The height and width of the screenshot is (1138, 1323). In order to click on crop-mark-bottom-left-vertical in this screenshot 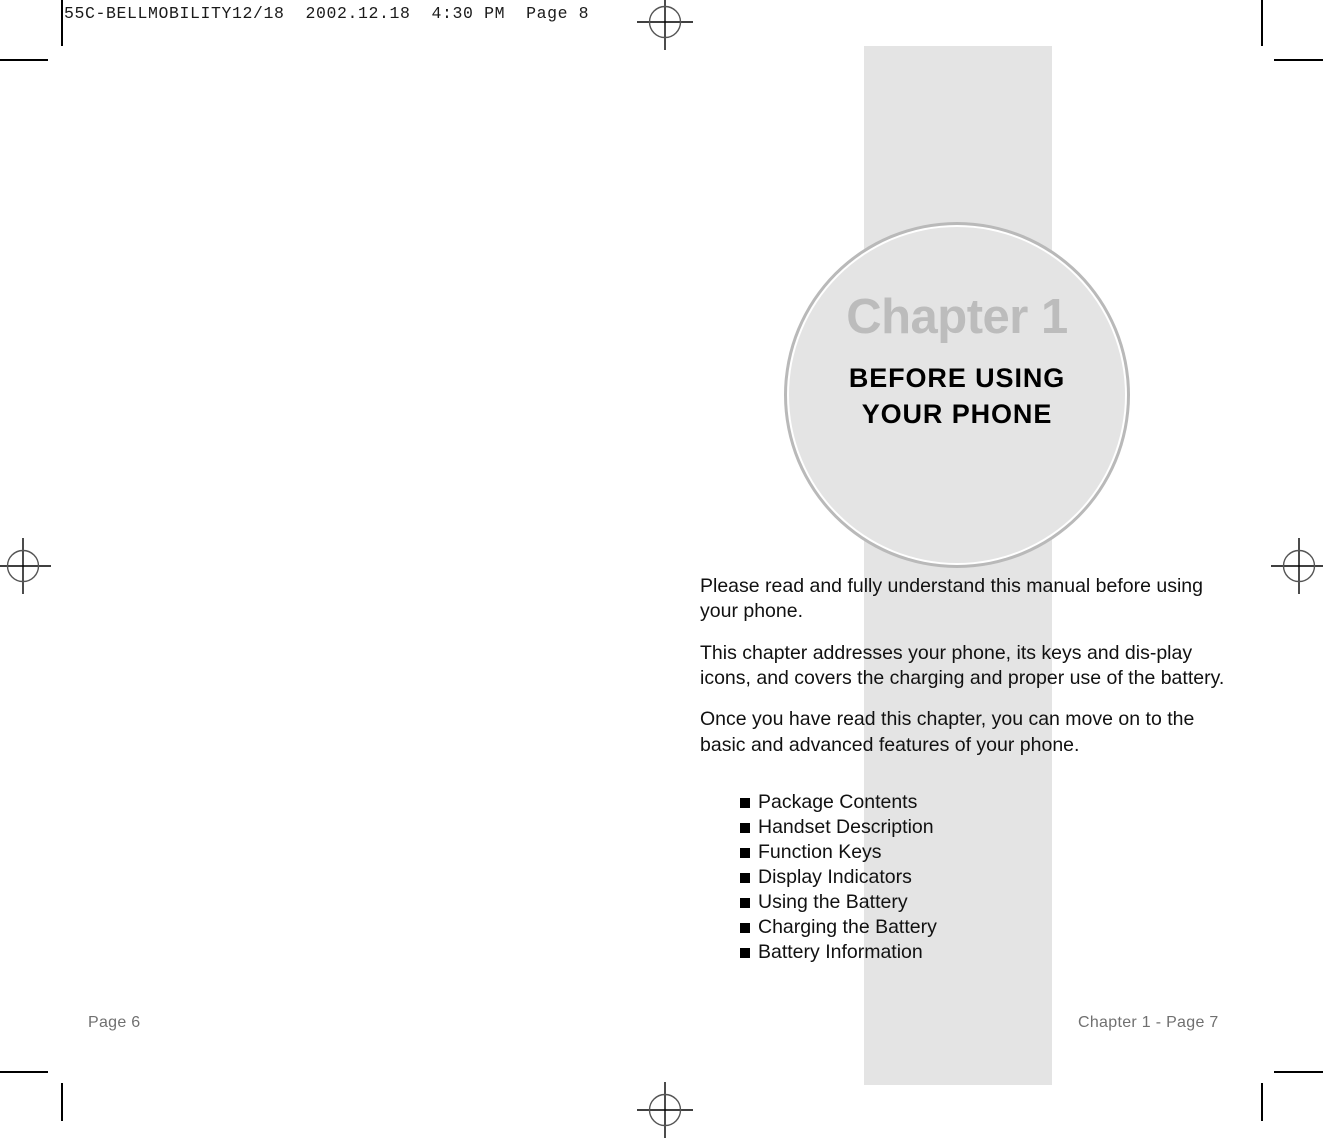, I will do `click(62, 1102)`.